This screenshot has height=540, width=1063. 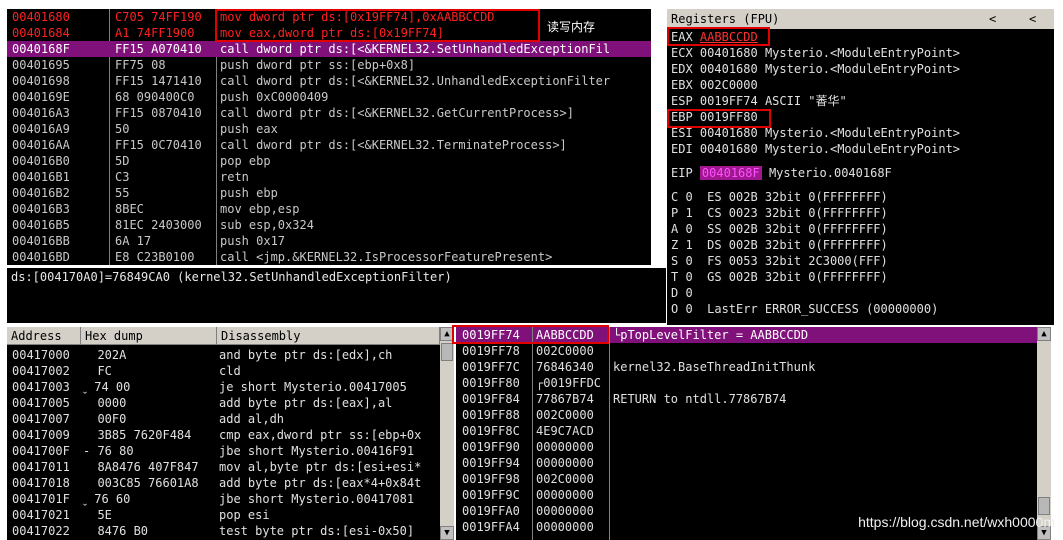 I want to click on disasm-hex: FF15 0C70410, so click(x=158, y=145).